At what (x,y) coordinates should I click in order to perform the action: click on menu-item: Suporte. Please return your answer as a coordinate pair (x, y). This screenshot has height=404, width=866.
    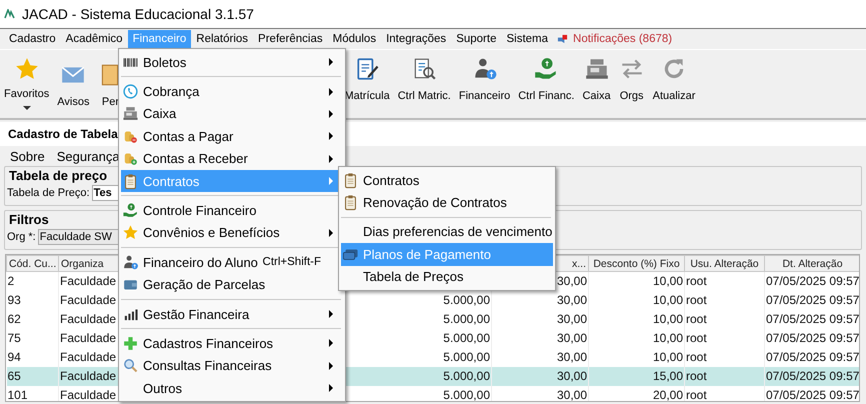
    Looking at the image, I should click on (476, 39).